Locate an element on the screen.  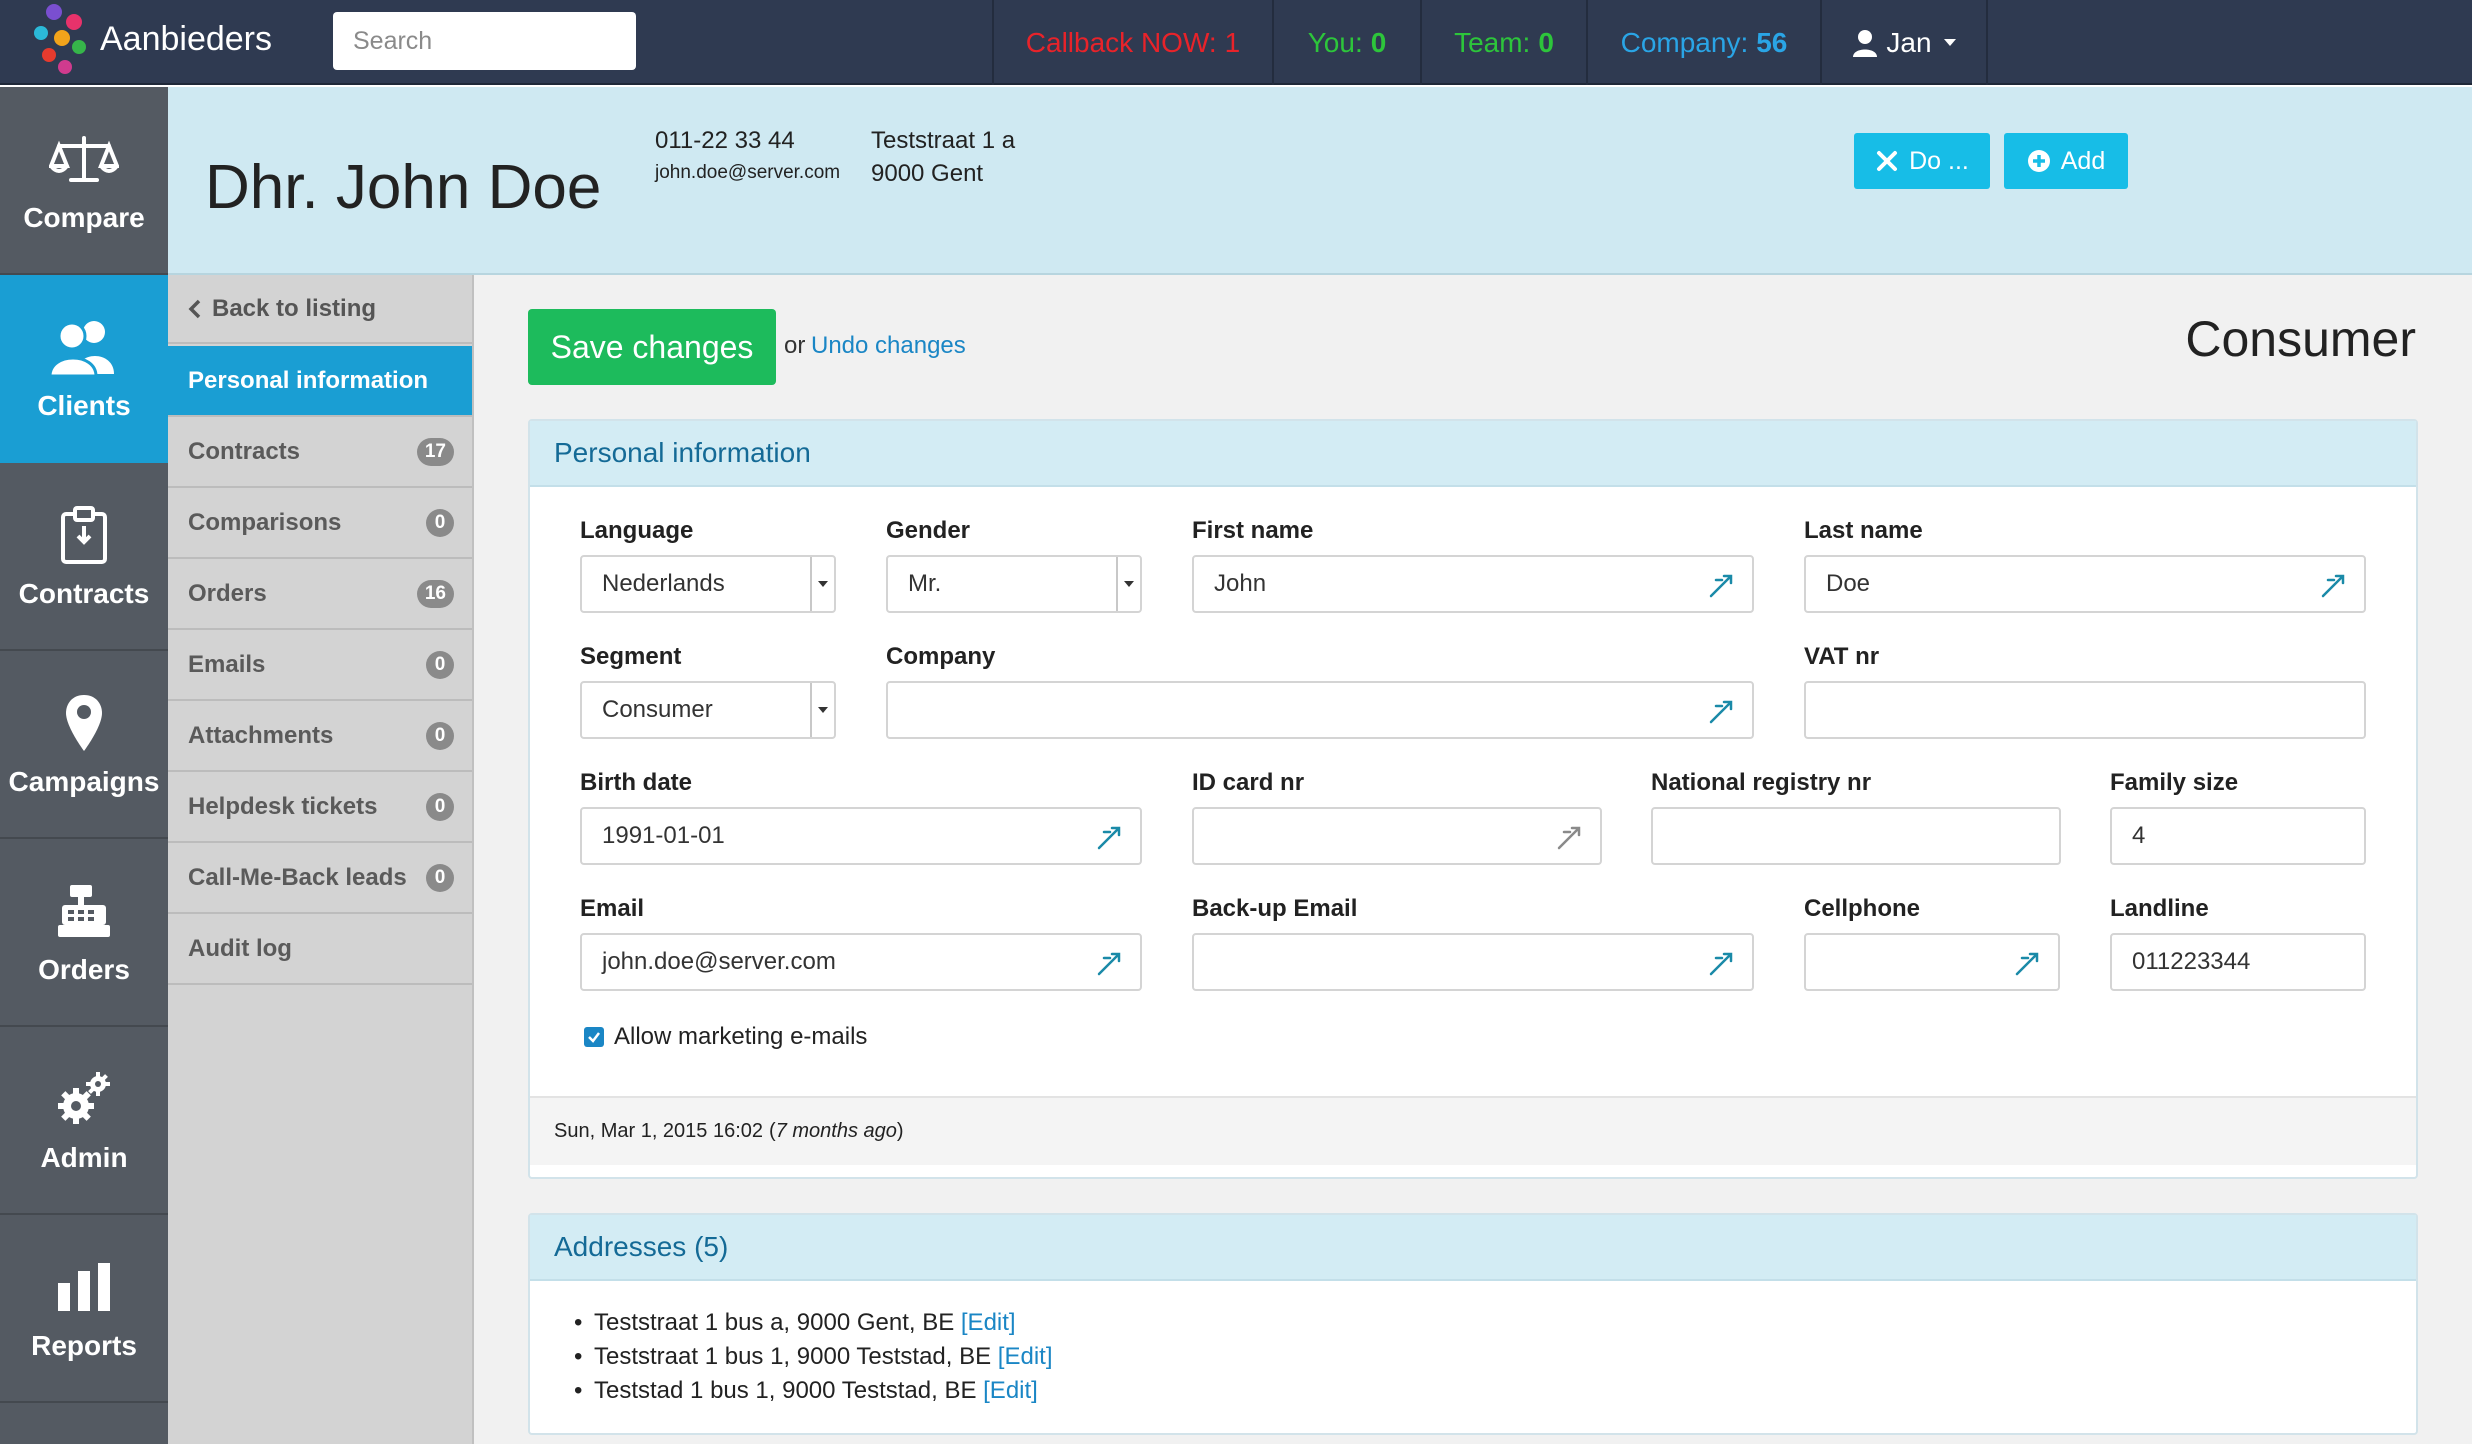
add-label: Add is located at coordinates (2083, 160).